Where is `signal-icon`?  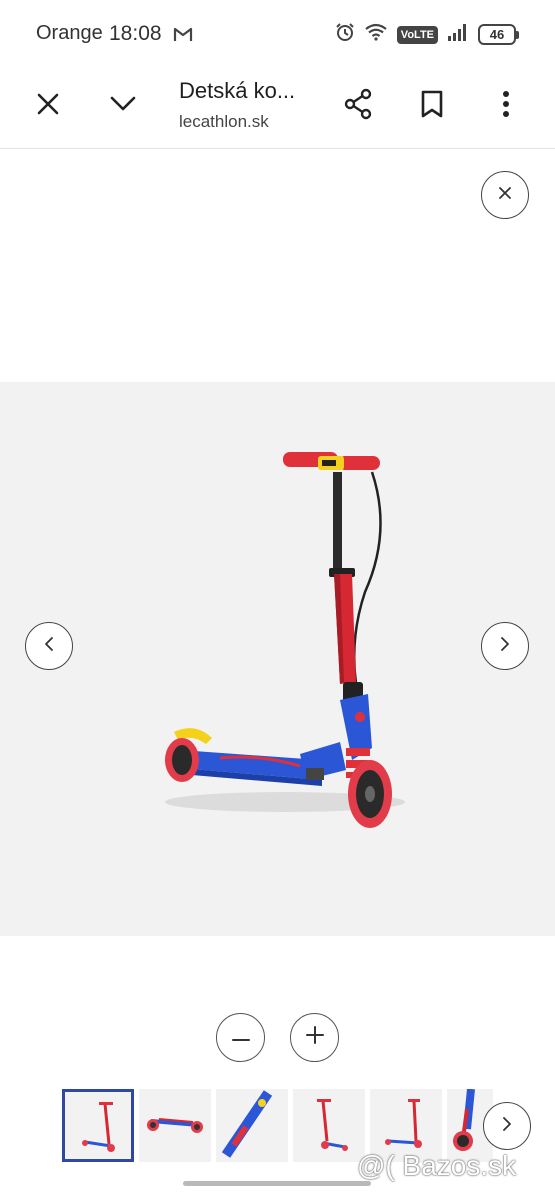 signal-icon is located at coordinates (458, 34).